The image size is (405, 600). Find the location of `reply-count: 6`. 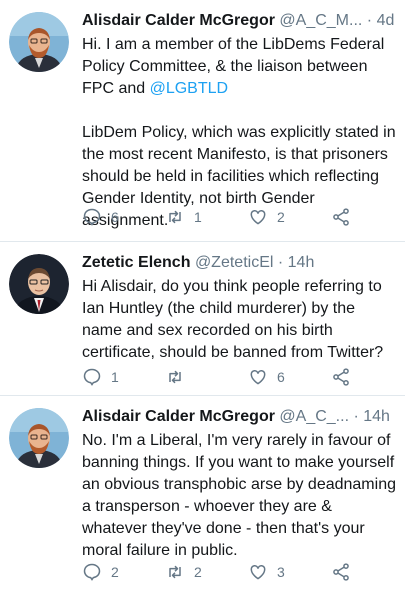

reply-count: 6 is located at coordinates (115, 217).